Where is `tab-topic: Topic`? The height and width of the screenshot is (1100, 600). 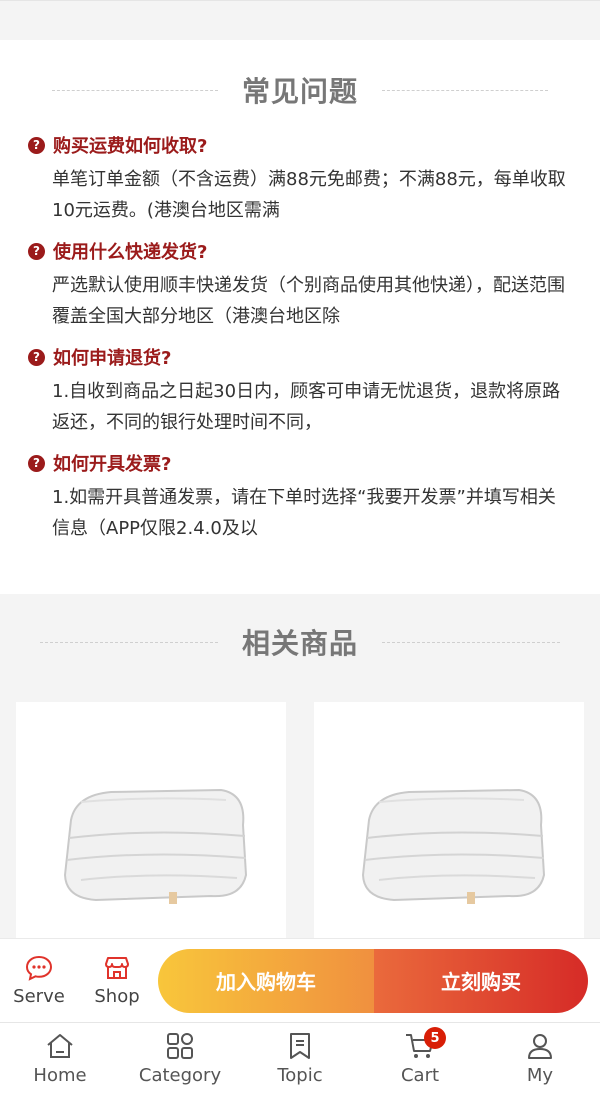
tab-topic: Topic is located at coordinates (300, 1061).